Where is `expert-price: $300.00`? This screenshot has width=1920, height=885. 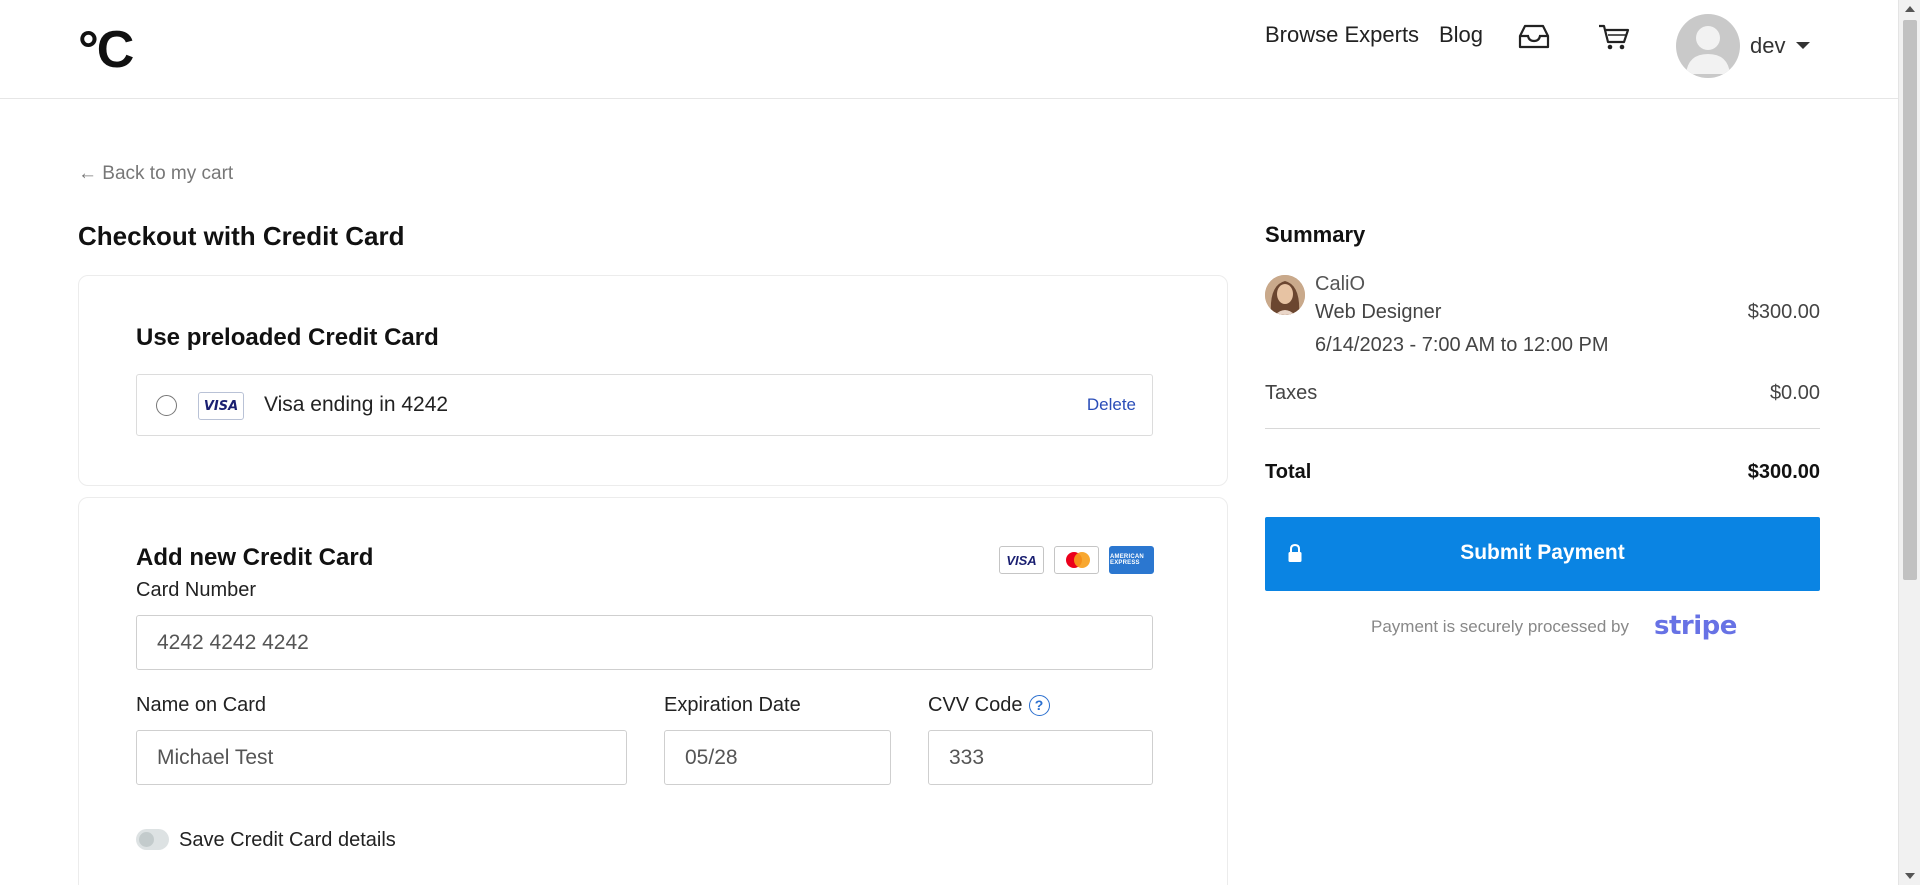 expert-price: $300.00 is located at coordinates (1783, 312).